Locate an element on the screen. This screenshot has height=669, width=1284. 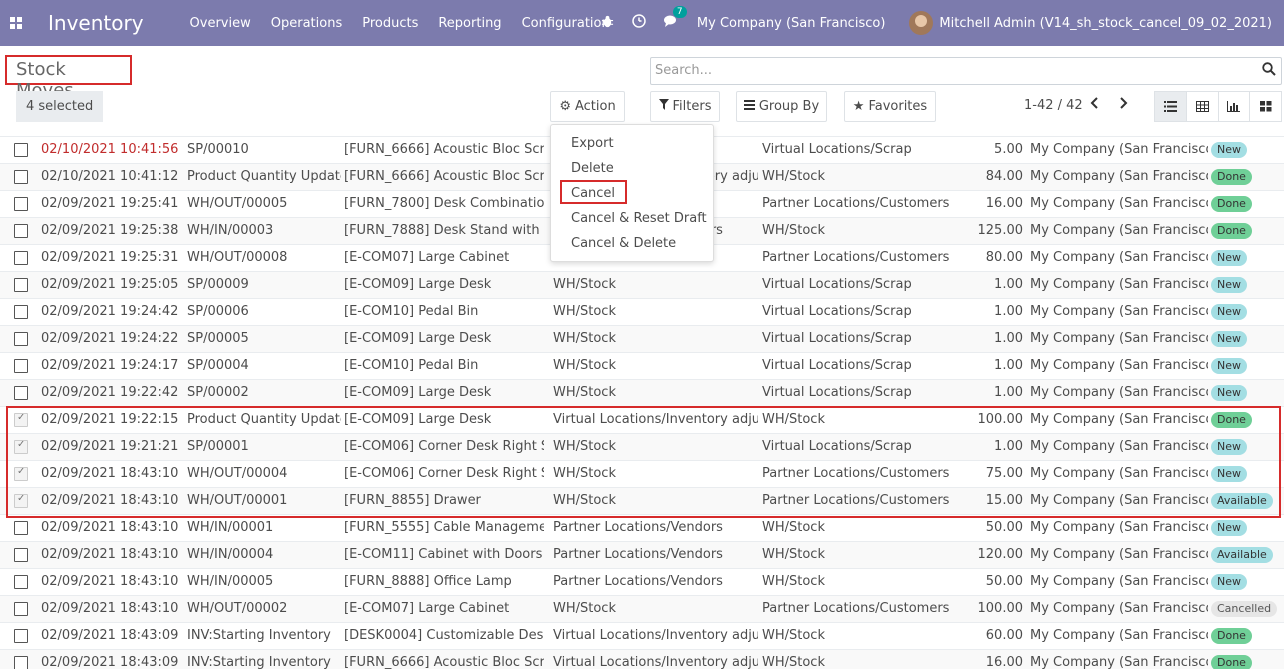
move-date: 02/10/2021 10:41:12 is located at coordinates (110, 176).